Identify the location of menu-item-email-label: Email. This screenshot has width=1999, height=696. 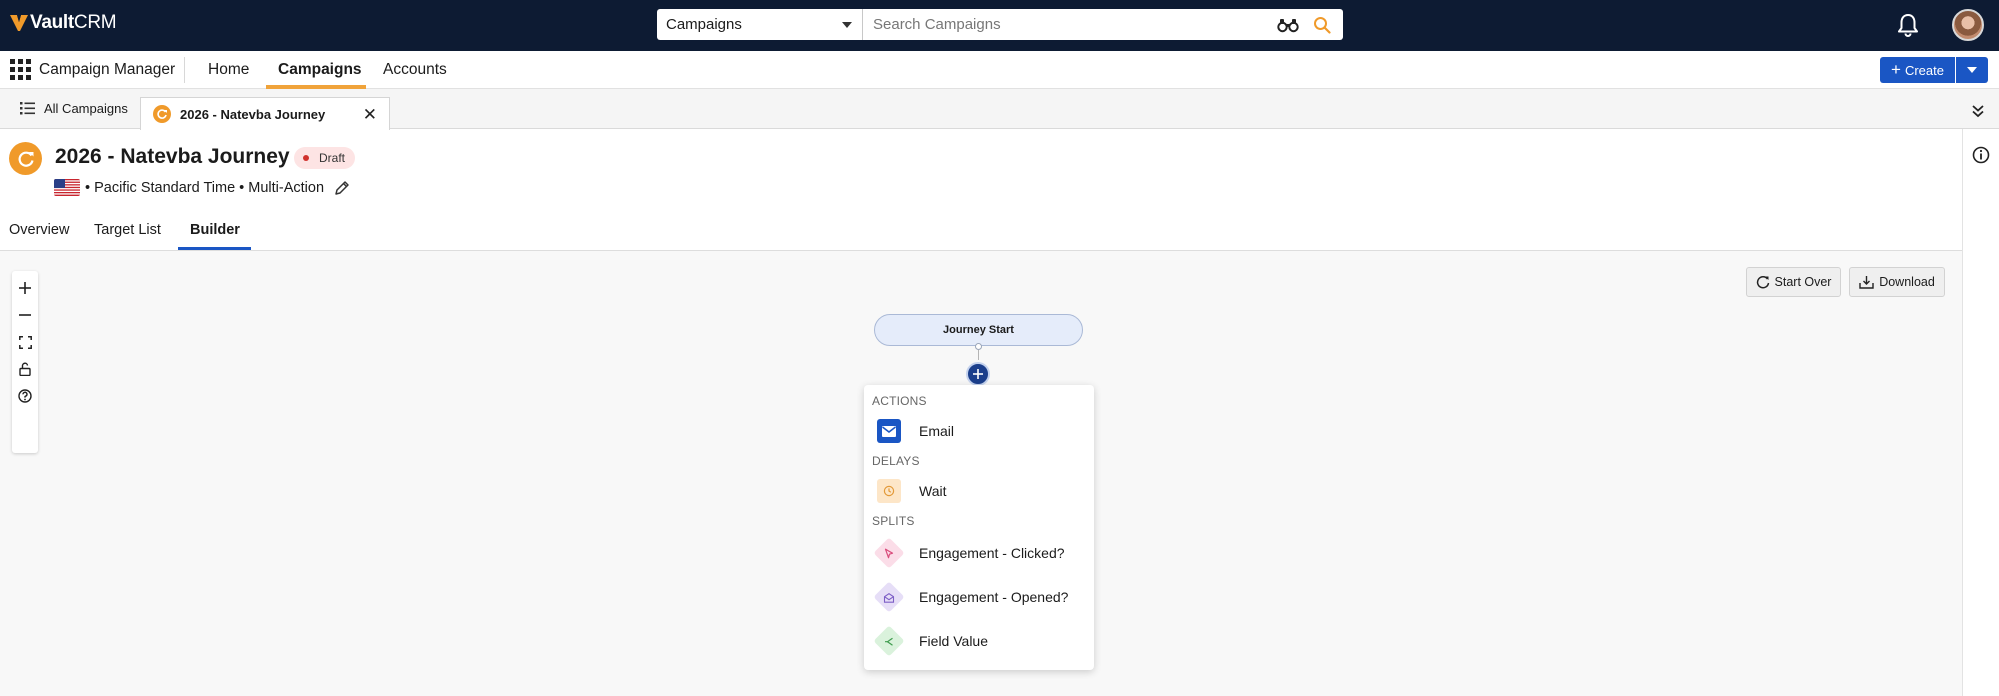
(937, 431).